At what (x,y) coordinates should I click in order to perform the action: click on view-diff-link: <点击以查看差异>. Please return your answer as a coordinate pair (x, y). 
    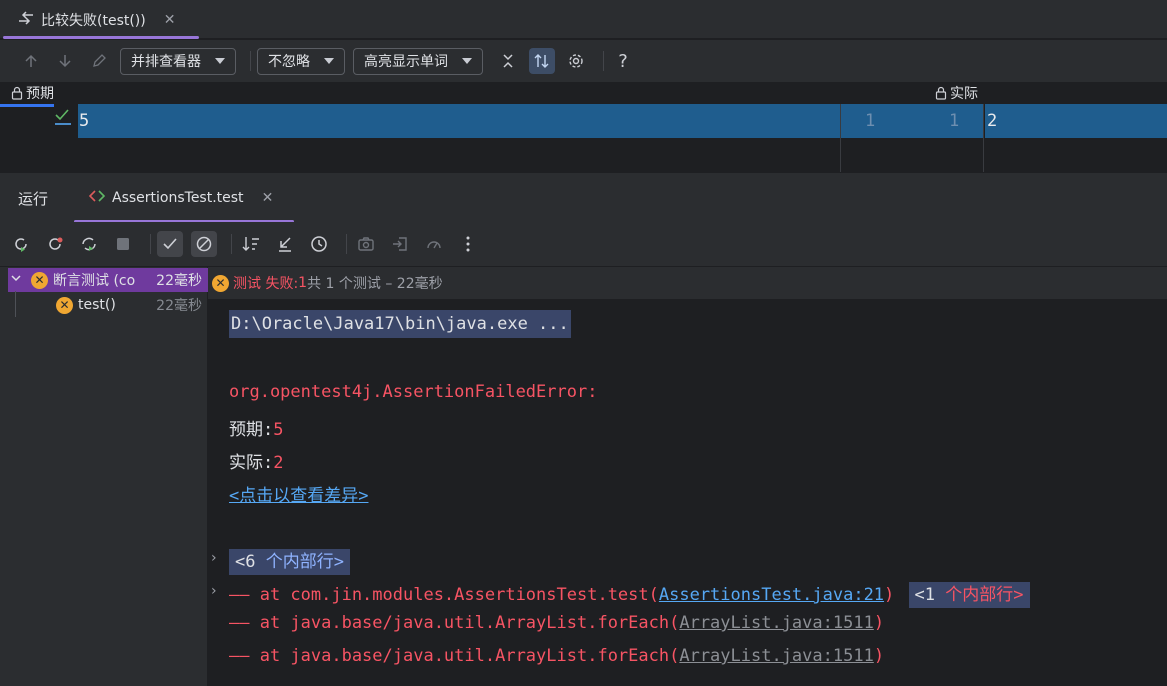
    Looking at the image, I should click on (298, 496).